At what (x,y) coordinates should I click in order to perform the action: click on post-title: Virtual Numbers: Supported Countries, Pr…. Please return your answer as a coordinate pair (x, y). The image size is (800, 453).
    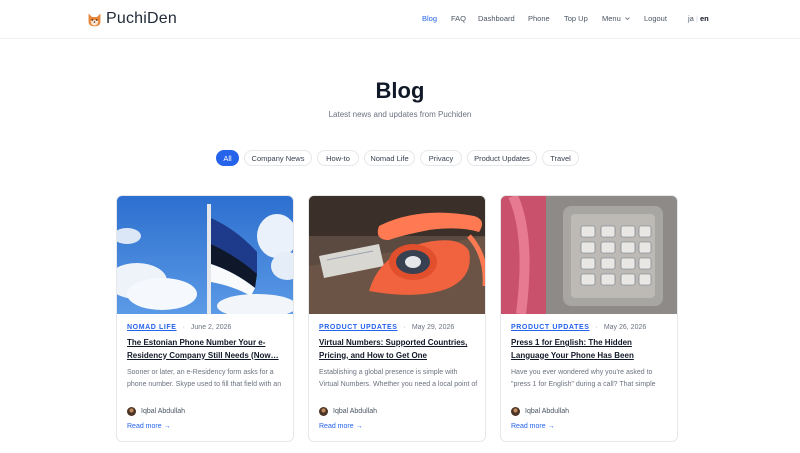
    Looking at the image, I should click on (399, 350).